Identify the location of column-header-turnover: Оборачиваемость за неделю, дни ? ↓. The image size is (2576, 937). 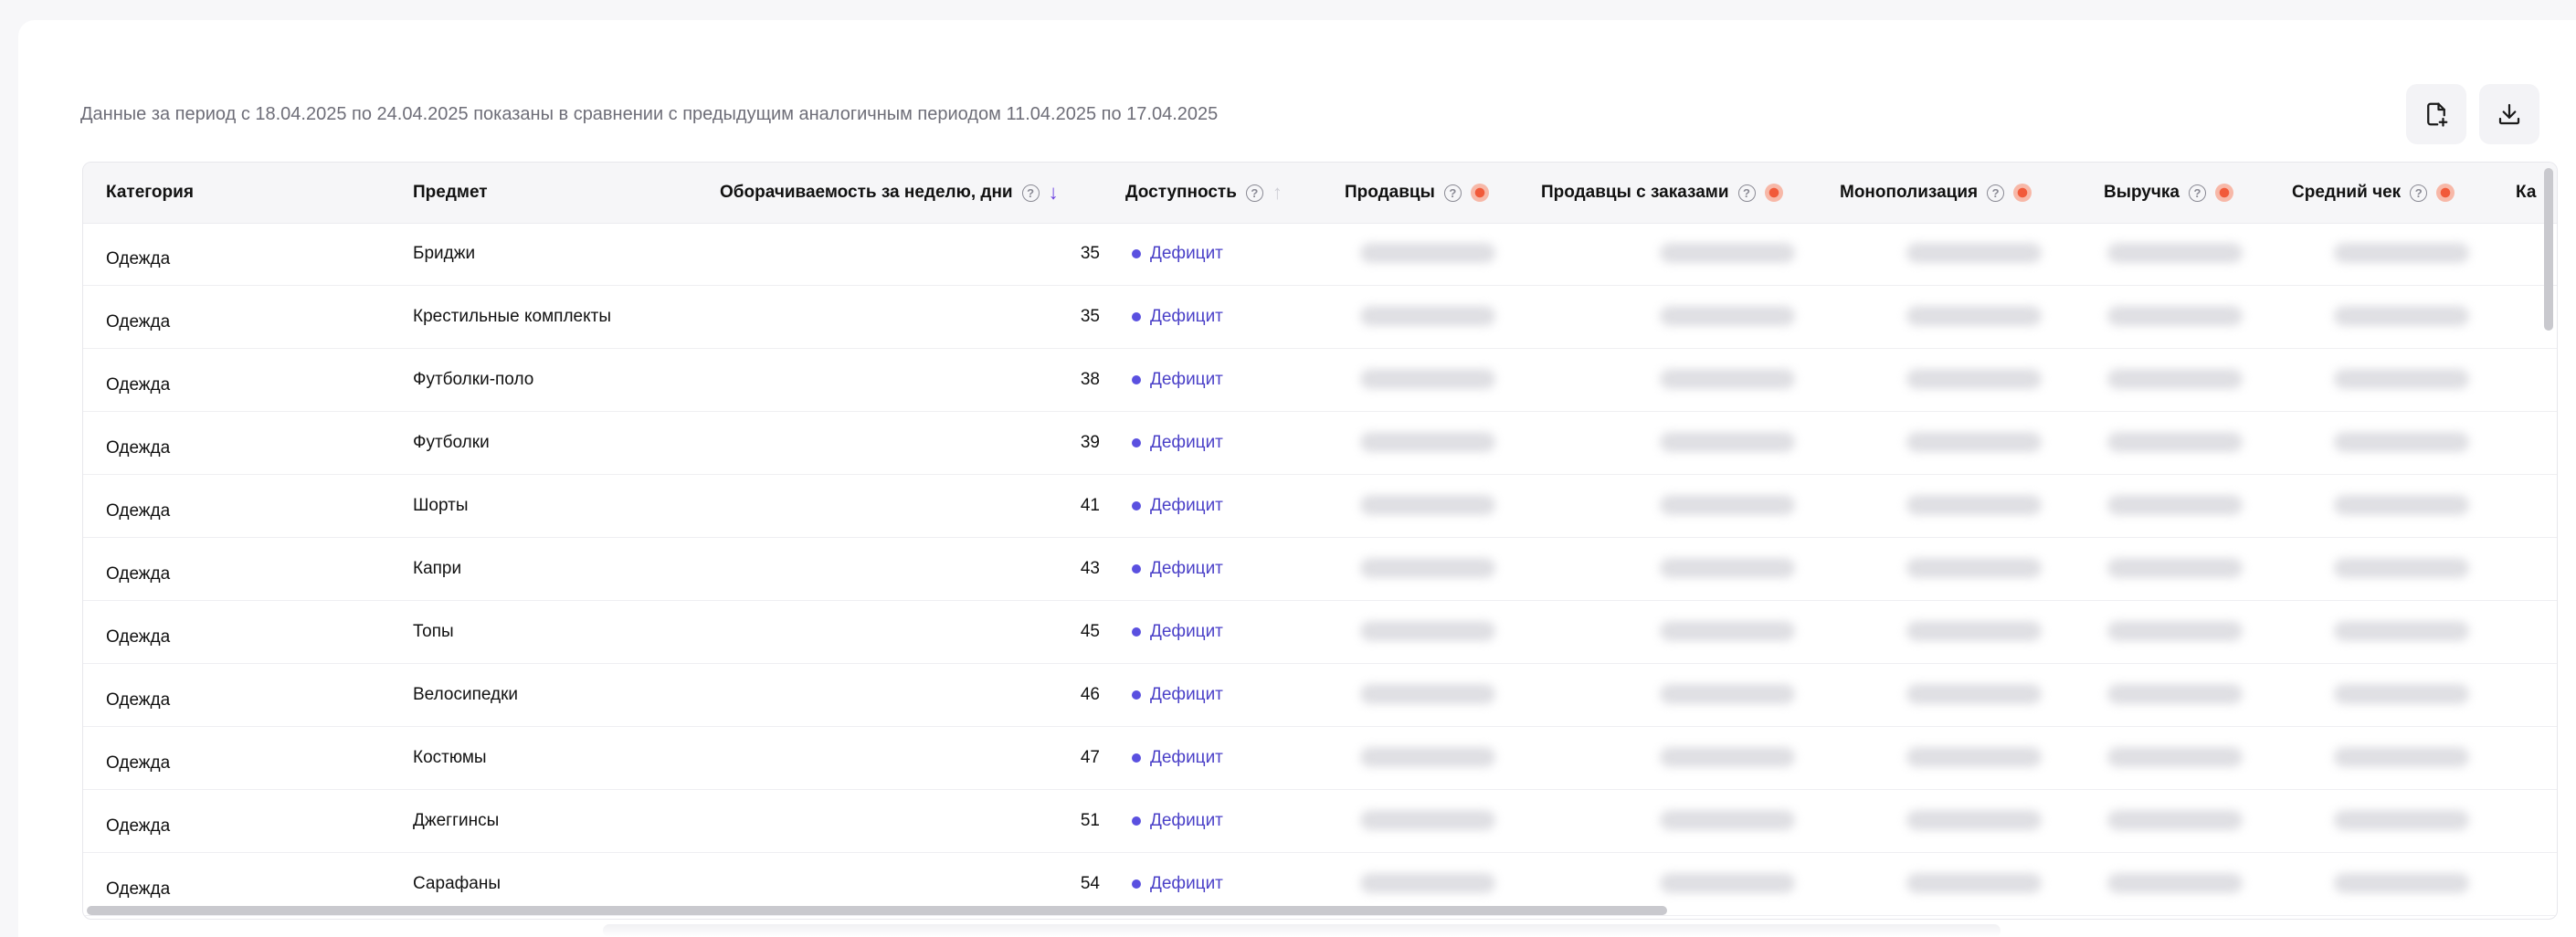
(889, 193).